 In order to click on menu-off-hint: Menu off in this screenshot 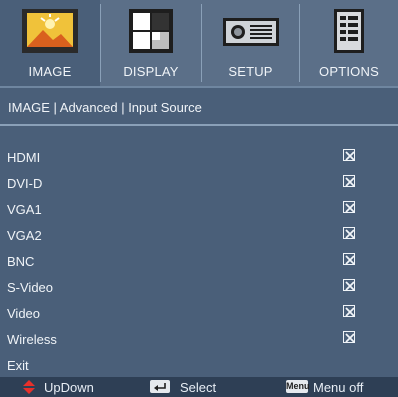, I will do `click(338, 387)`.